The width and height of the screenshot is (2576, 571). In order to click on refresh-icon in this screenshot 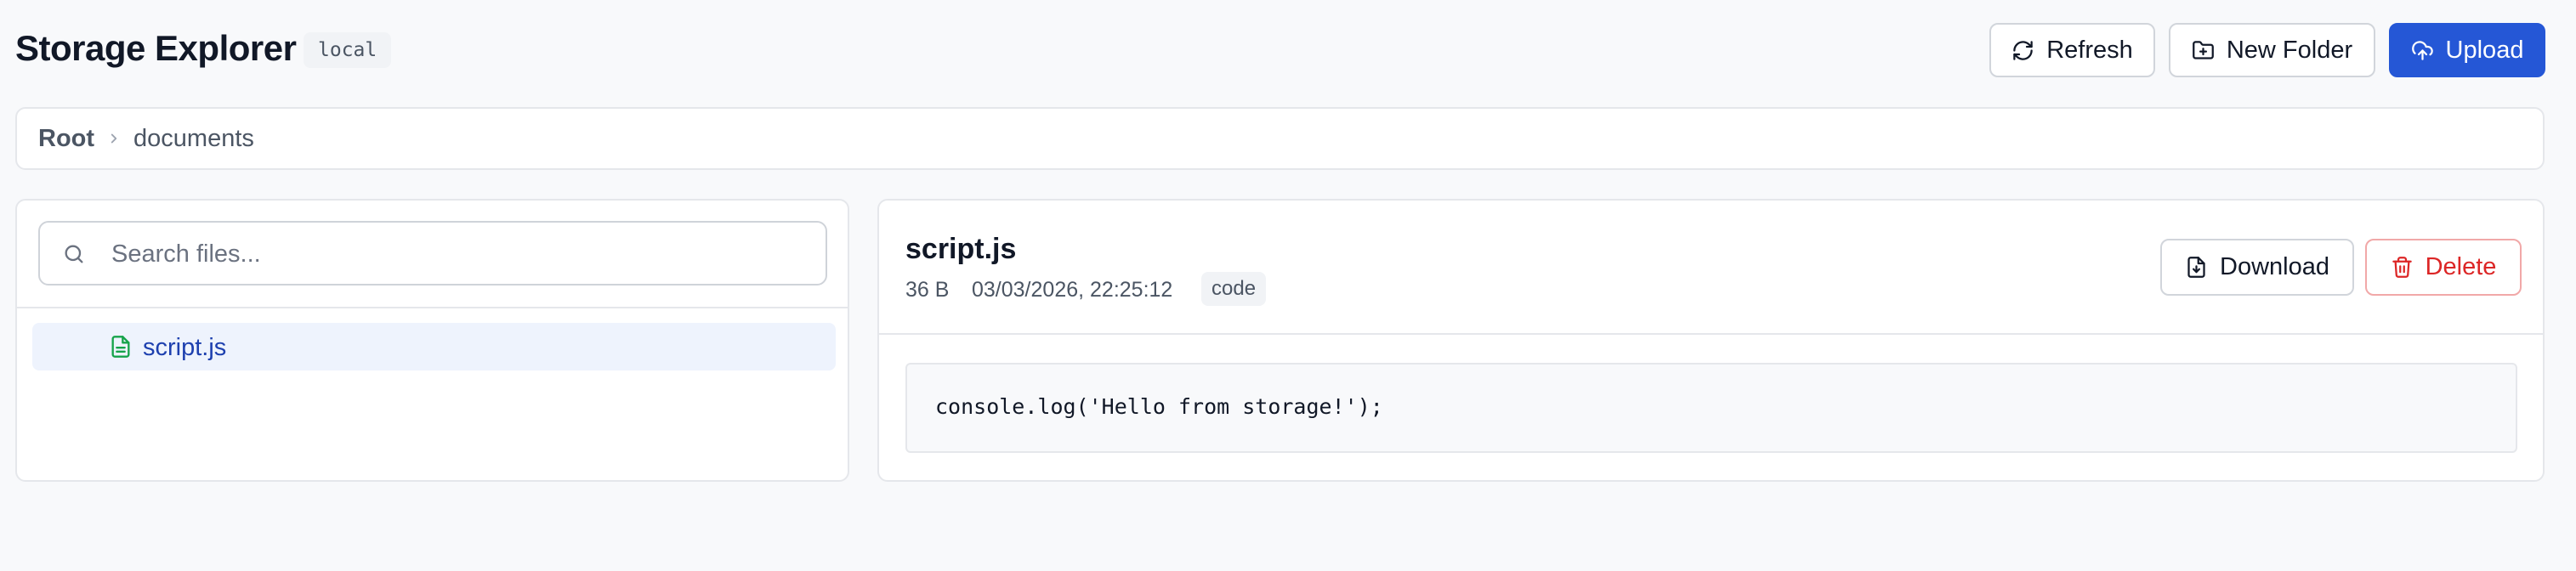, I will do `click(2023, 50)`.